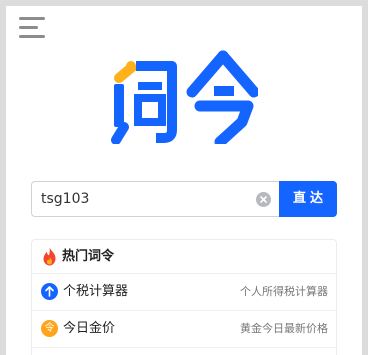  I want to click on menu-button, so click(32, 28).